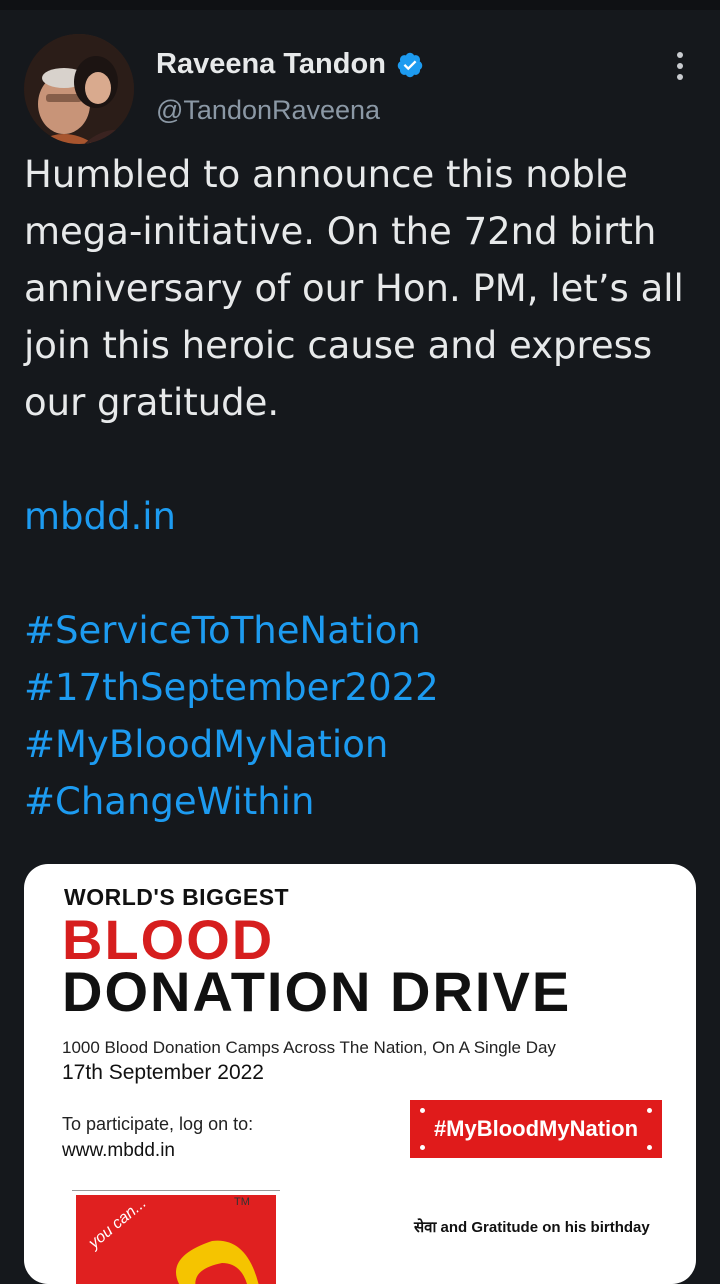 The width and height of the screenshot is (720, 1284). Describe the element at coordinates (364, 630) in the screenshot. I see `hashtag-service-to-the-nation: #ServiceToTheNation` at that location.